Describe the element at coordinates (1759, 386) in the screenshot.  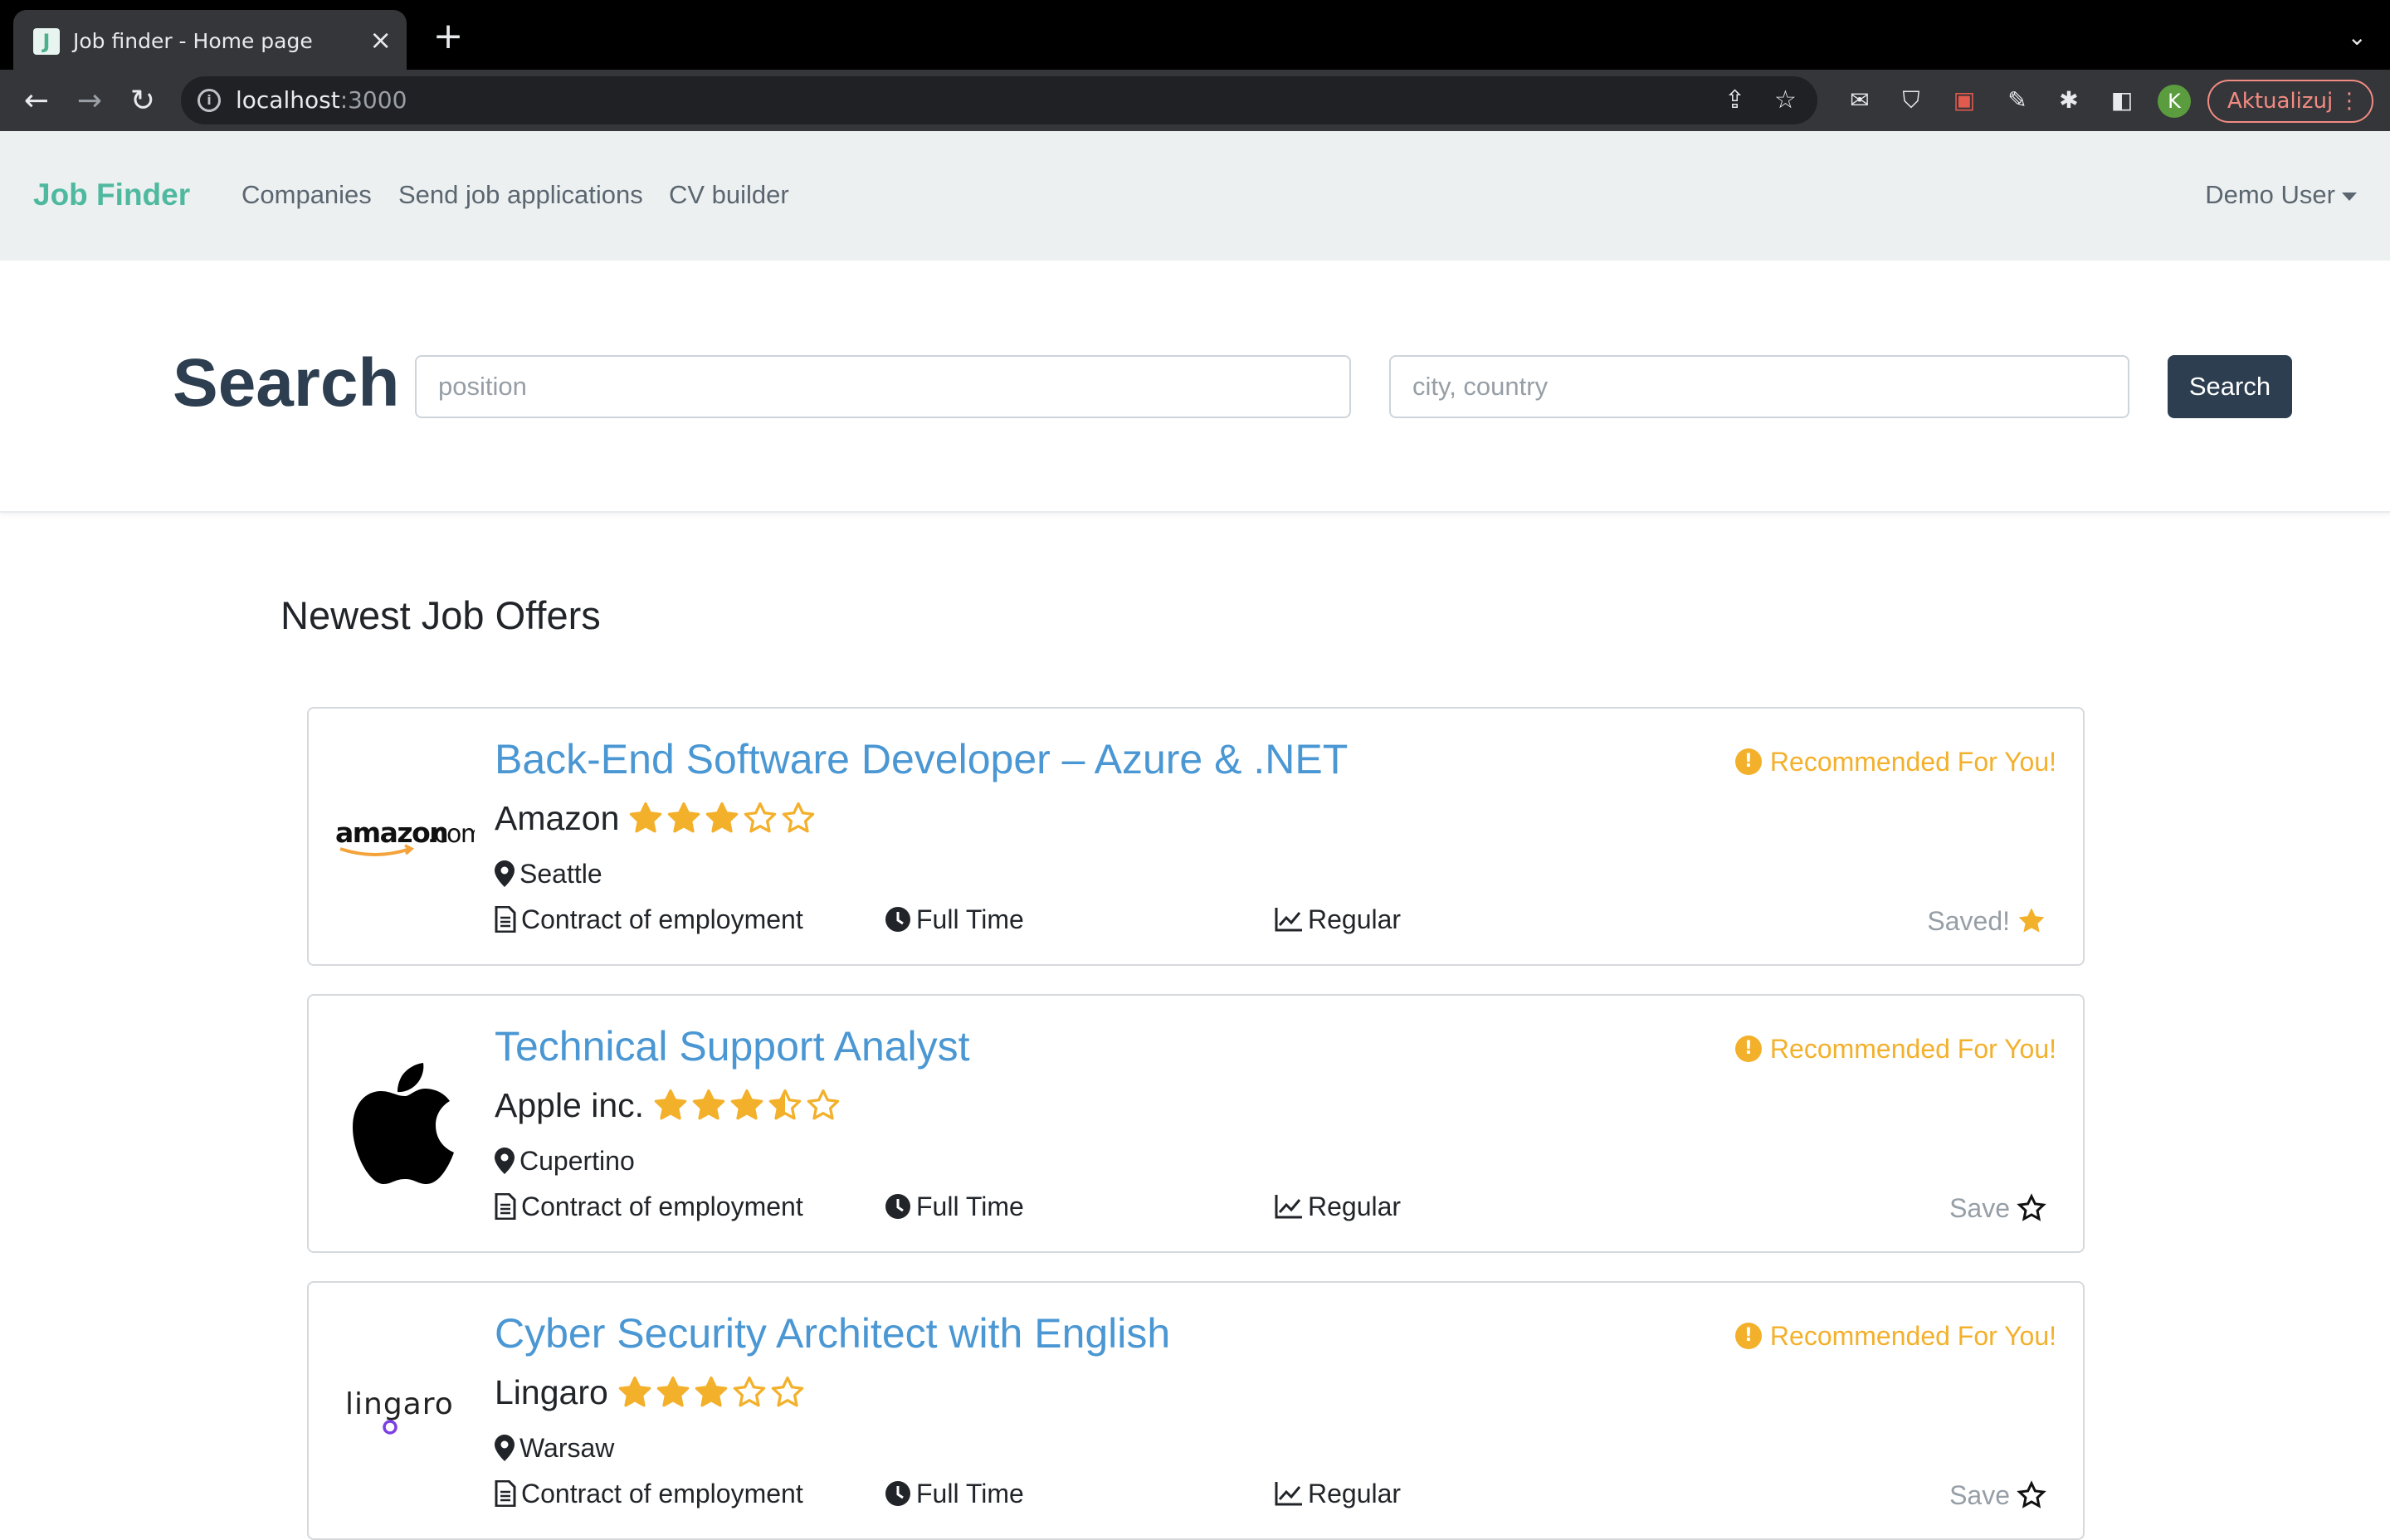
I see `location-input` at that location.